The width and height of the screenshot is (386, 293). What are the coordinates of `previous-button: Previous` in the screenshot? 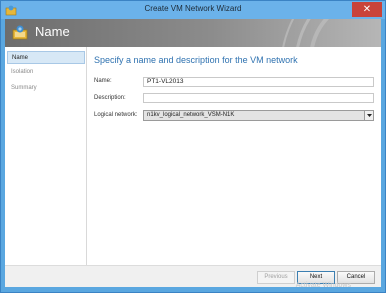 It's located at (276, 277).